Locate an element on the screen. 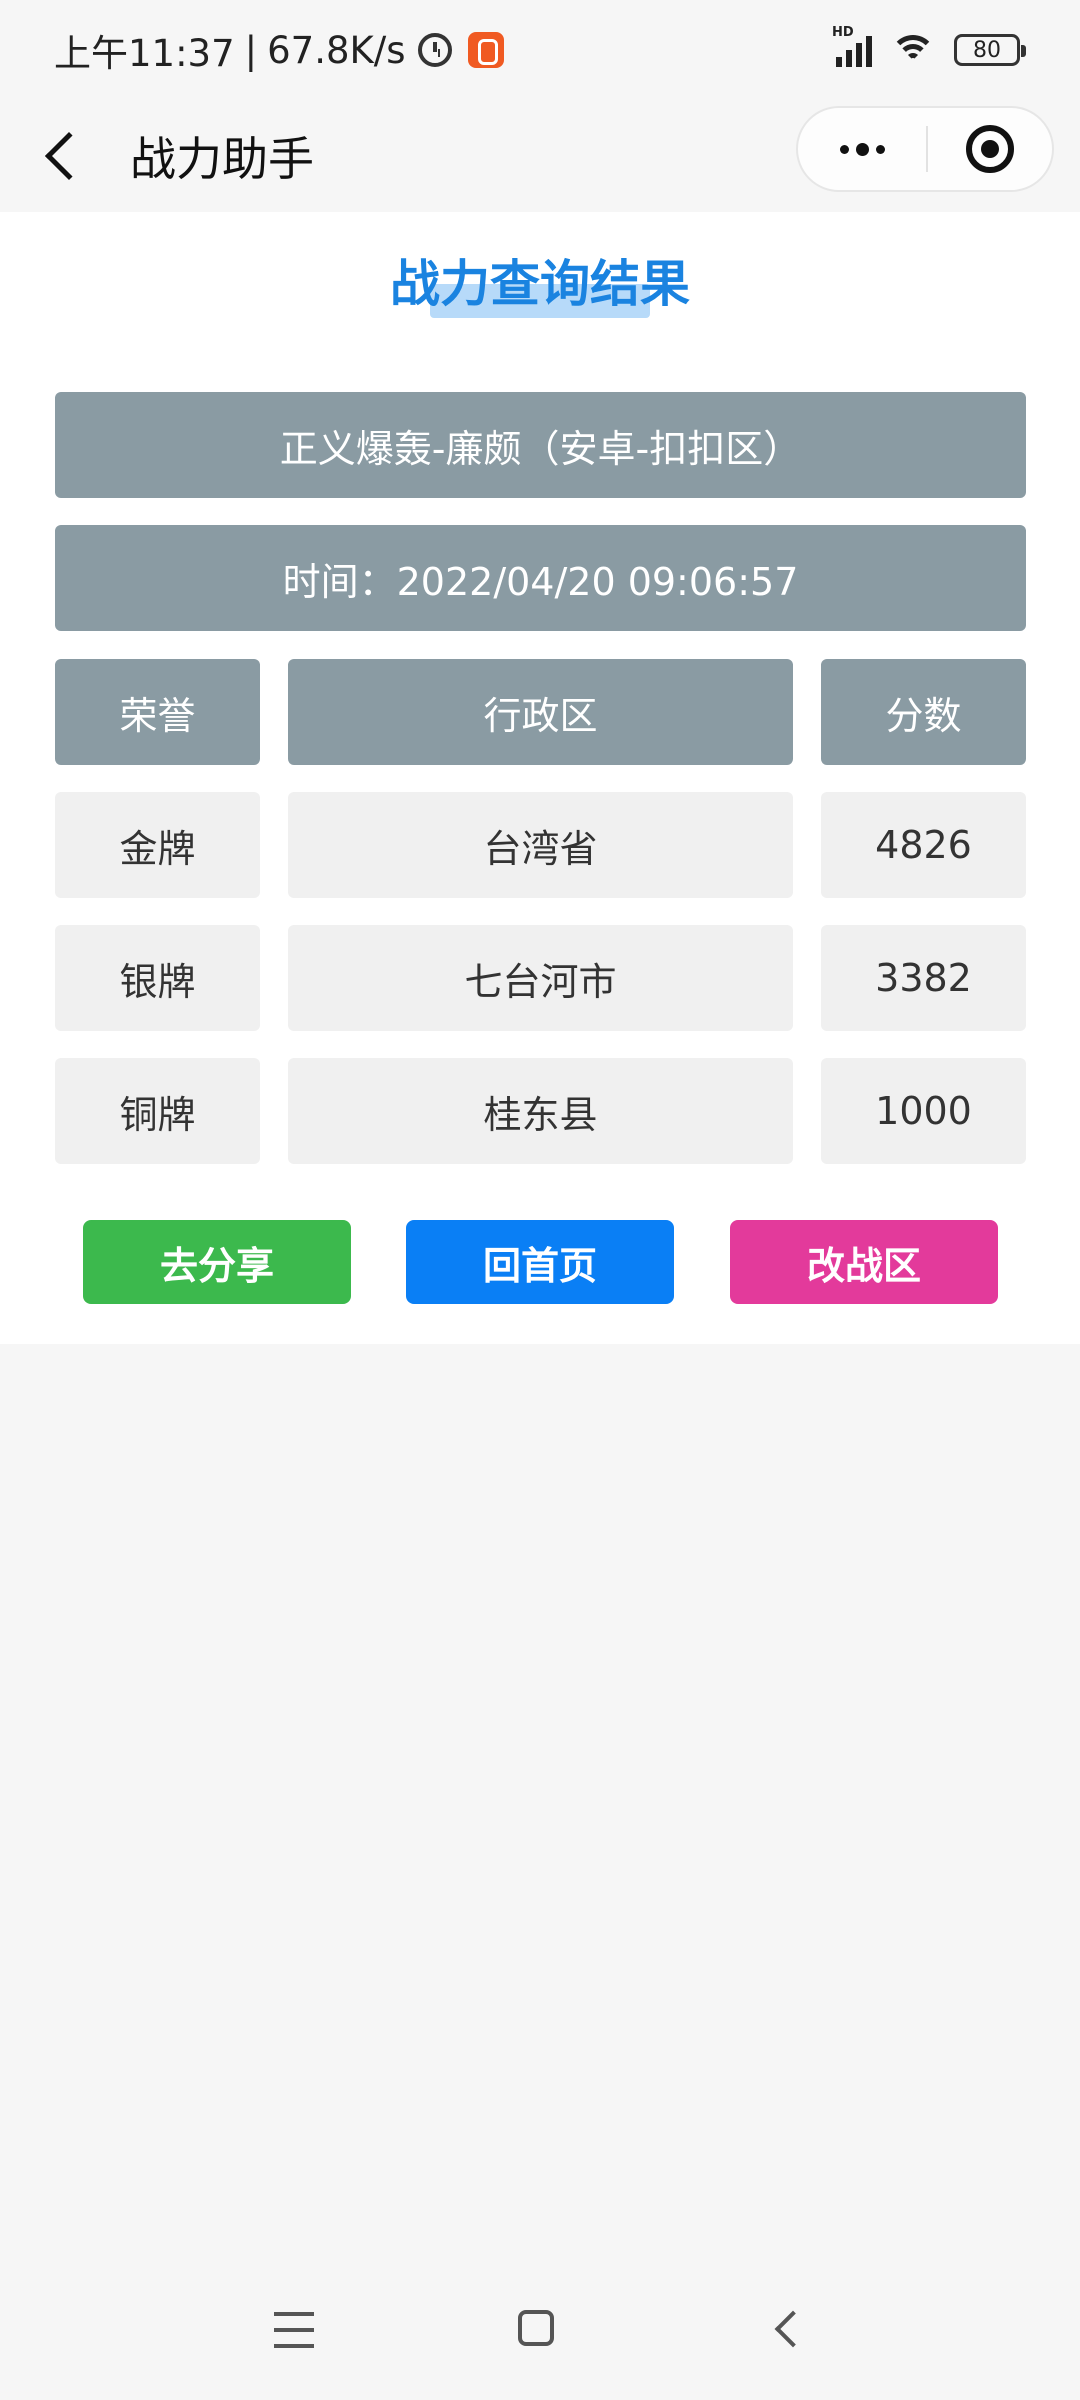  more-icon is located at coordinates (862, 149).